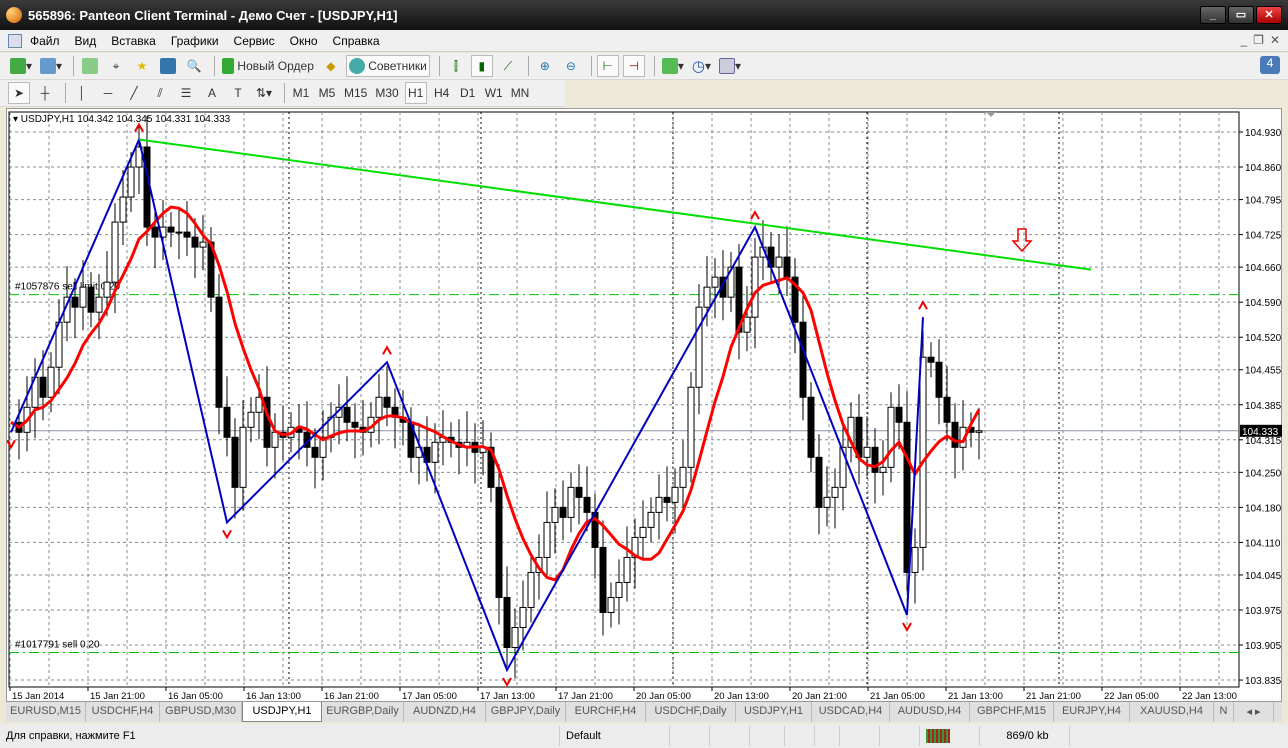  I want to click on market-watch-button, so click(90, 66).